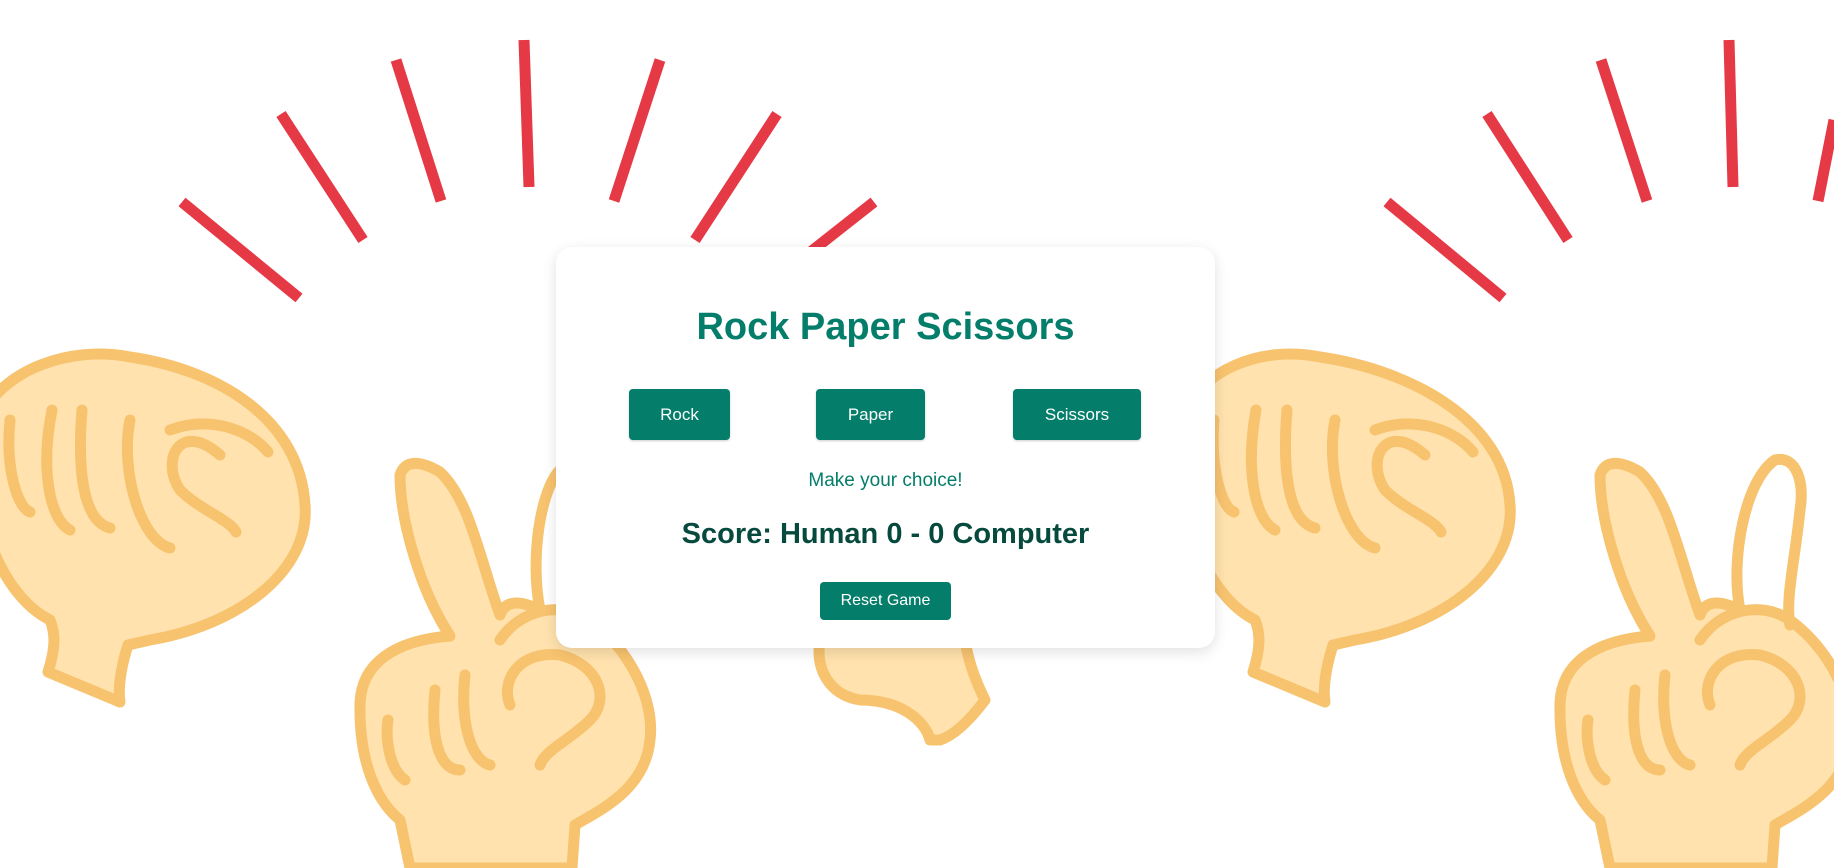 This screenshot has height=868, width=1834. What do you see at coordinates (1608, 171) in the screenshot?
I see `burst-lines-right` at bounding box center [1608, 171].